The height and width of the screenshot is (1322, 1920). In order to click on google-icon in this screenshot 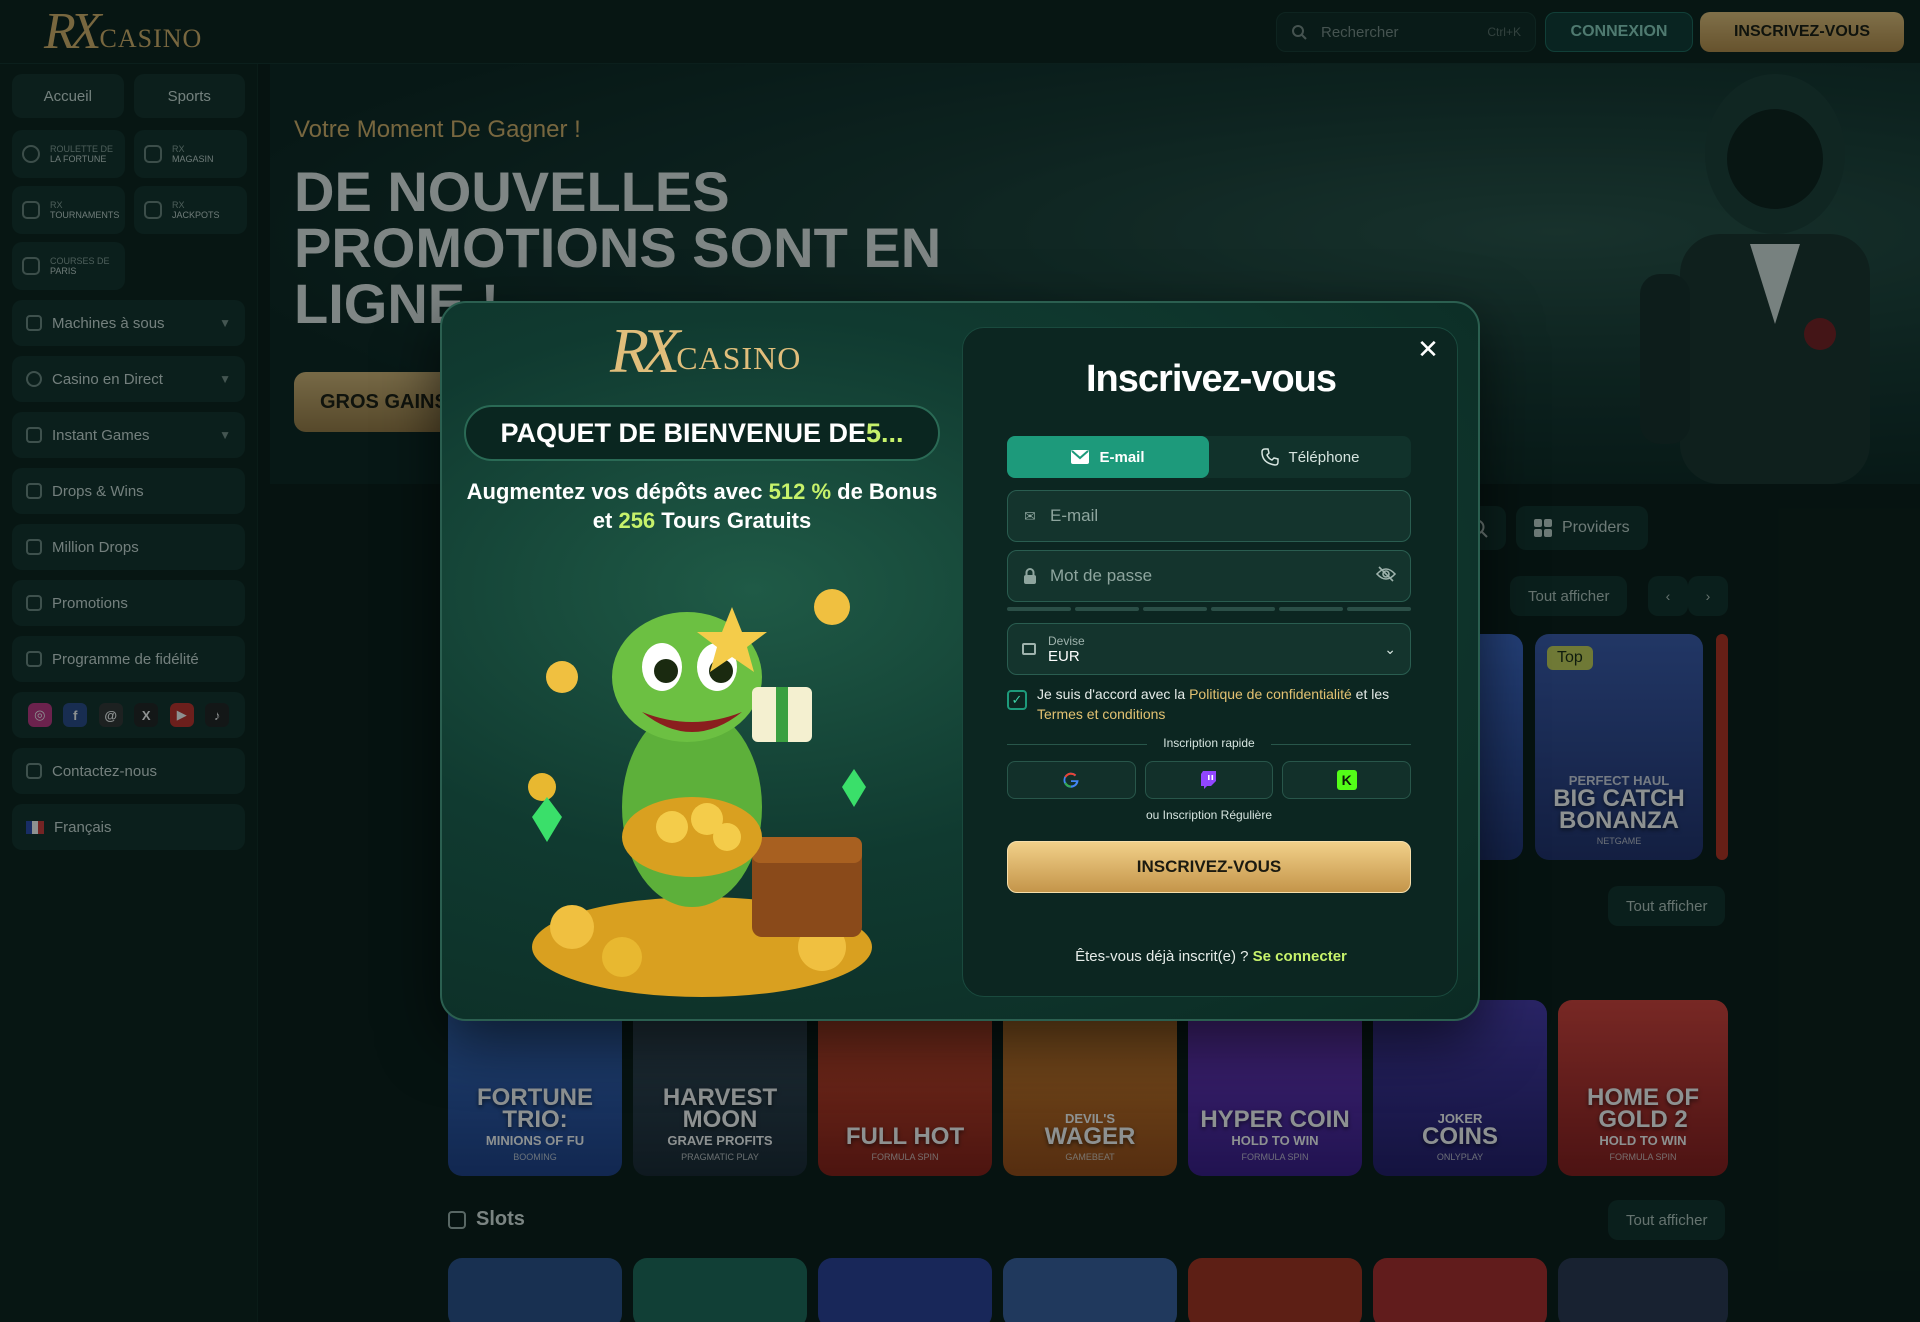, I will do `click(1071, 780)`.